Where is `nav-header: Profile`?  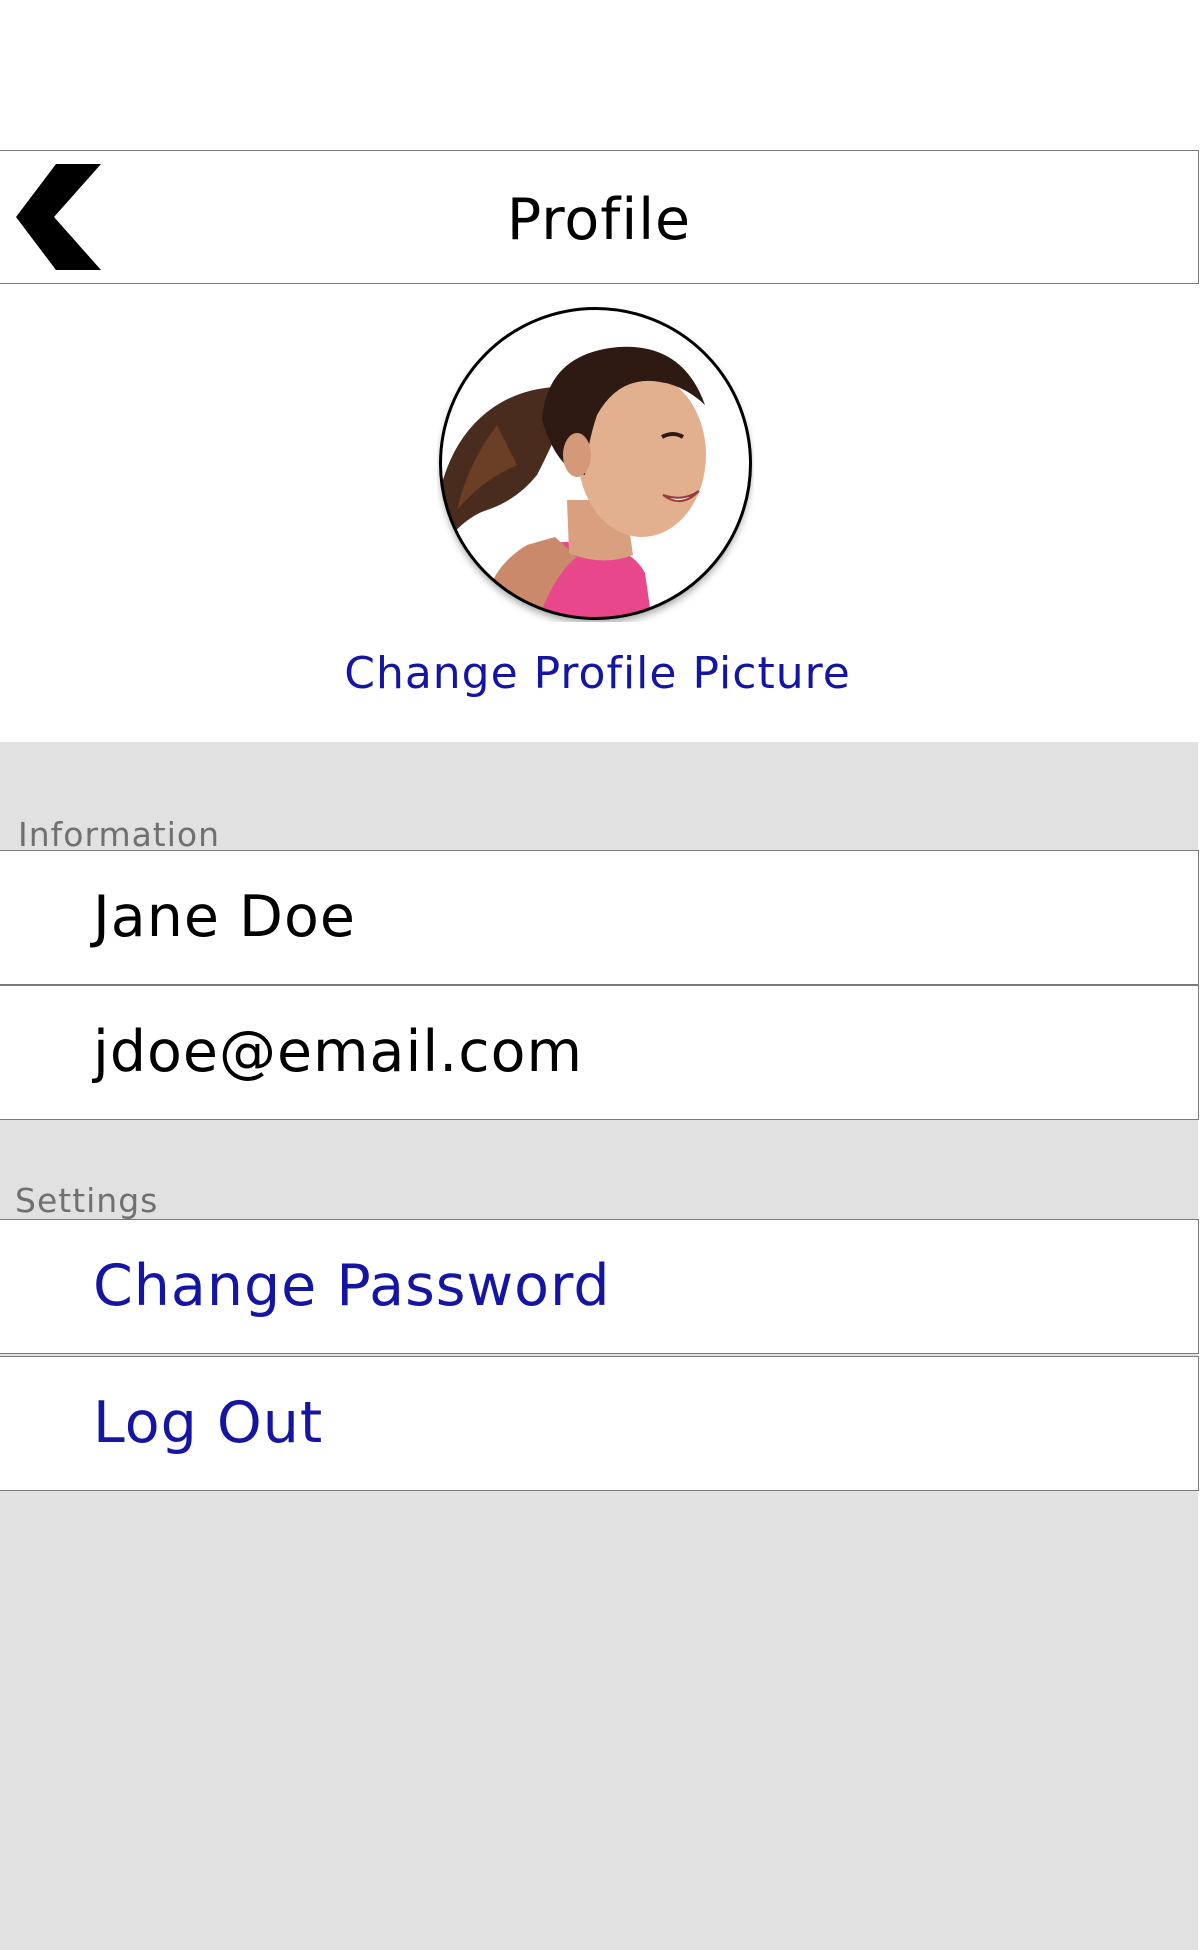
nav-header: Profile is located at coordinates (599, 217).